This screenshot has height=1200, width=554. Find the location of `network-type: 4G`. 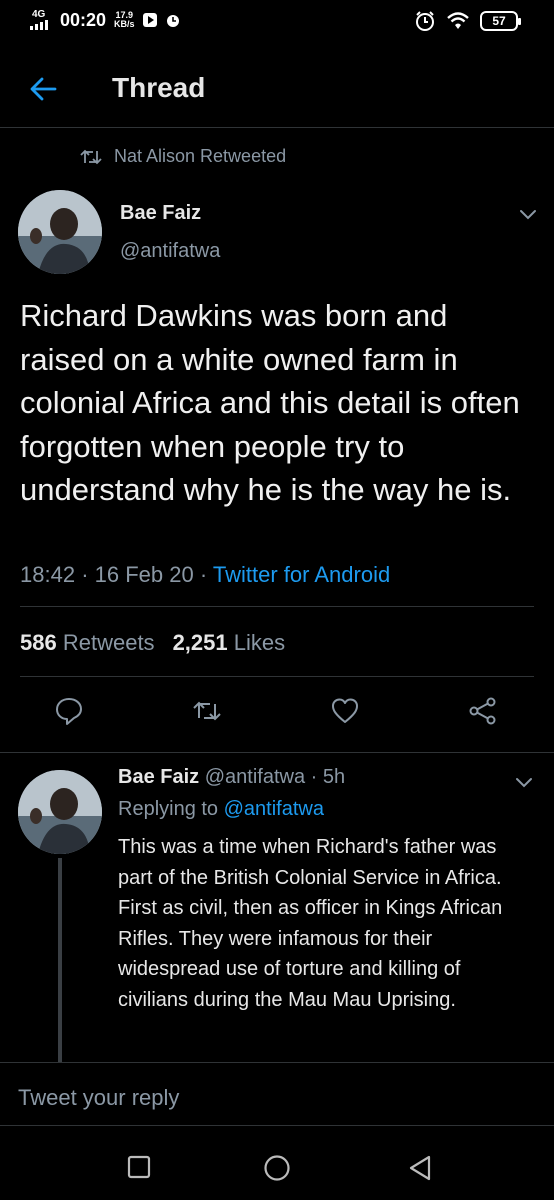

network-type: 4G is located at coordinates (39, 14).